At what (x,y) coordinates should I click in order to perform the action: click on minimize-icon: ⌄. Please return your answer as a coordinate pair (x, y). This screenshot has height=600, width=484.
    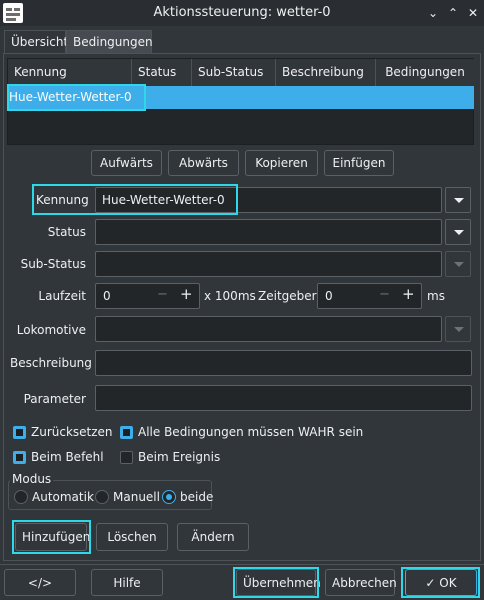
    Looking at the image, I should click on (433, 13).